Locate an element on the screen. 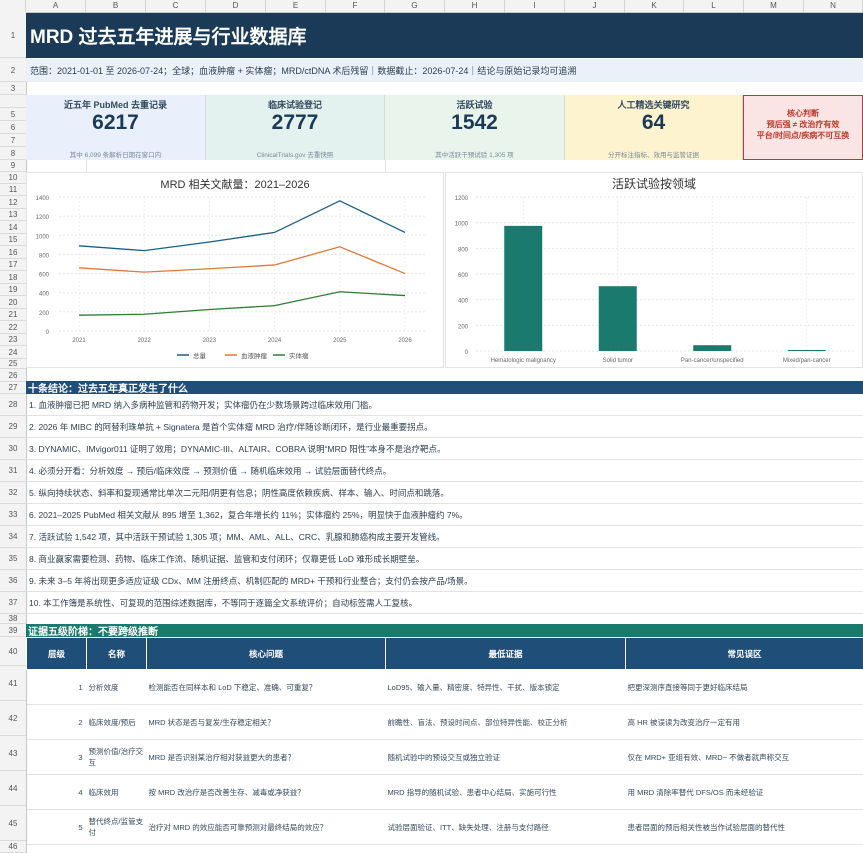 The width and height of the screenshot is (863, 853). row-header-cell: 26 is located at coordinates (13, 375).